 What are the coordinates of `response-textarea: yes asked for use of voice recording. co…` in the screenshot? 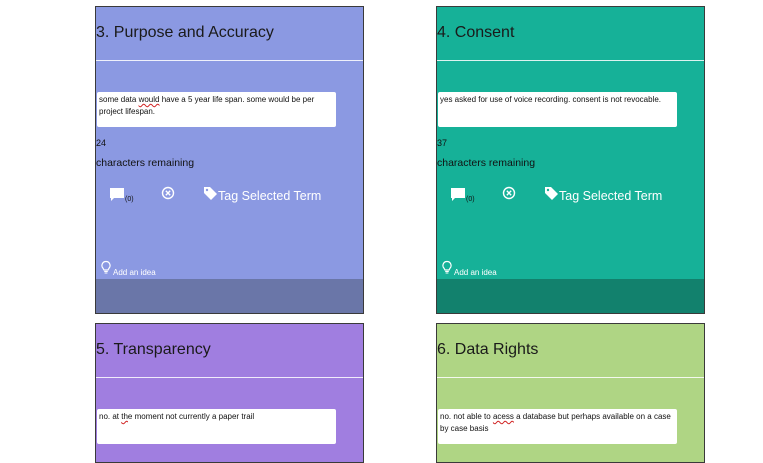 It's located at (557, 109).